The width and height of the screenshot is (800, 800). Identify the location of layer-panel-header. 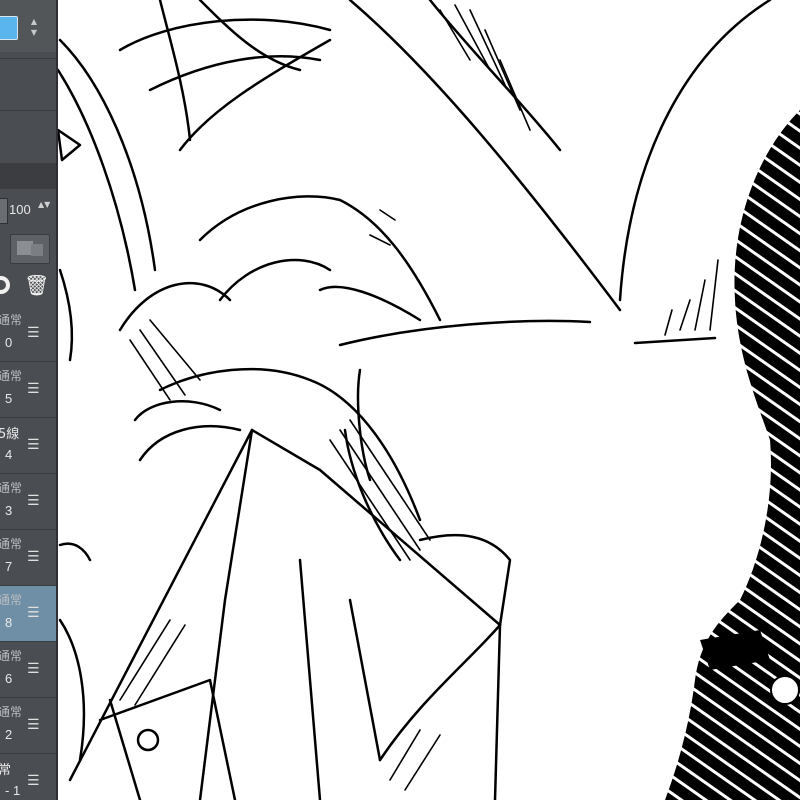
(28, 176).